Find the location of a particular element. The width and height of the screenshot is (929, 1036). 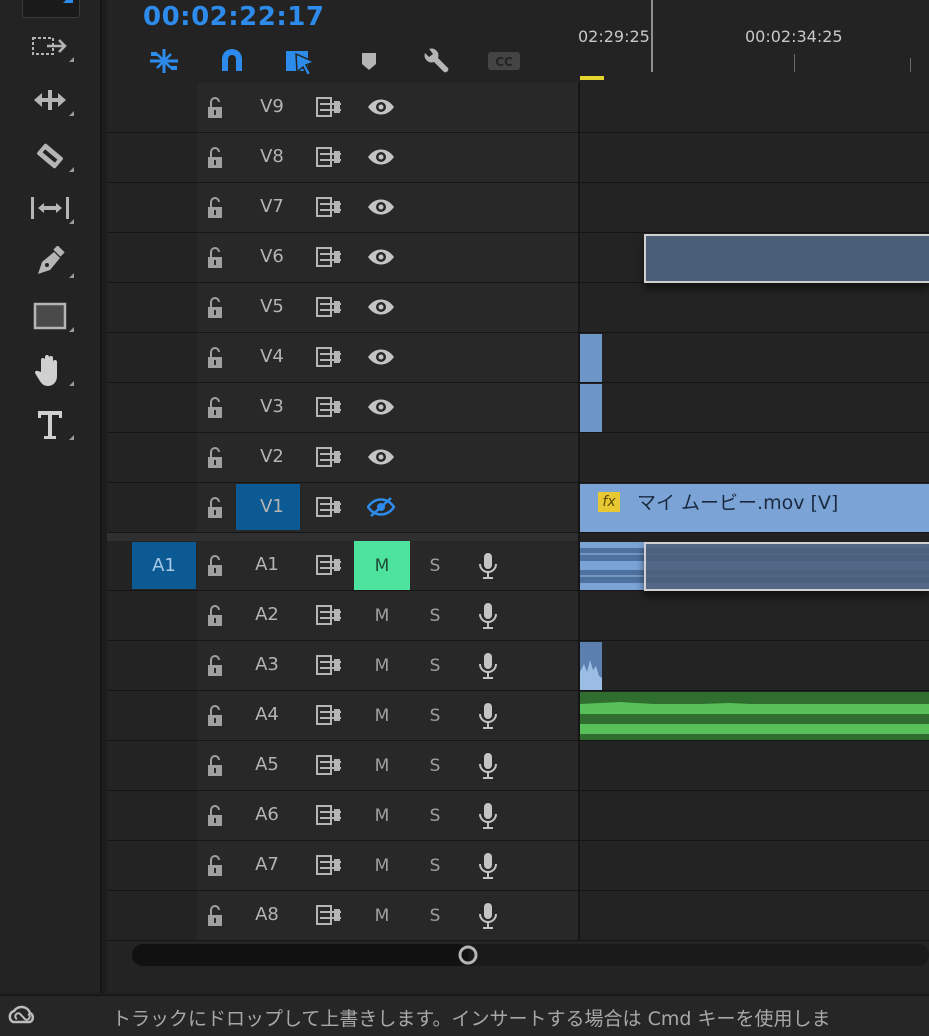

clip-v3 is located at coordinates (591, 408).